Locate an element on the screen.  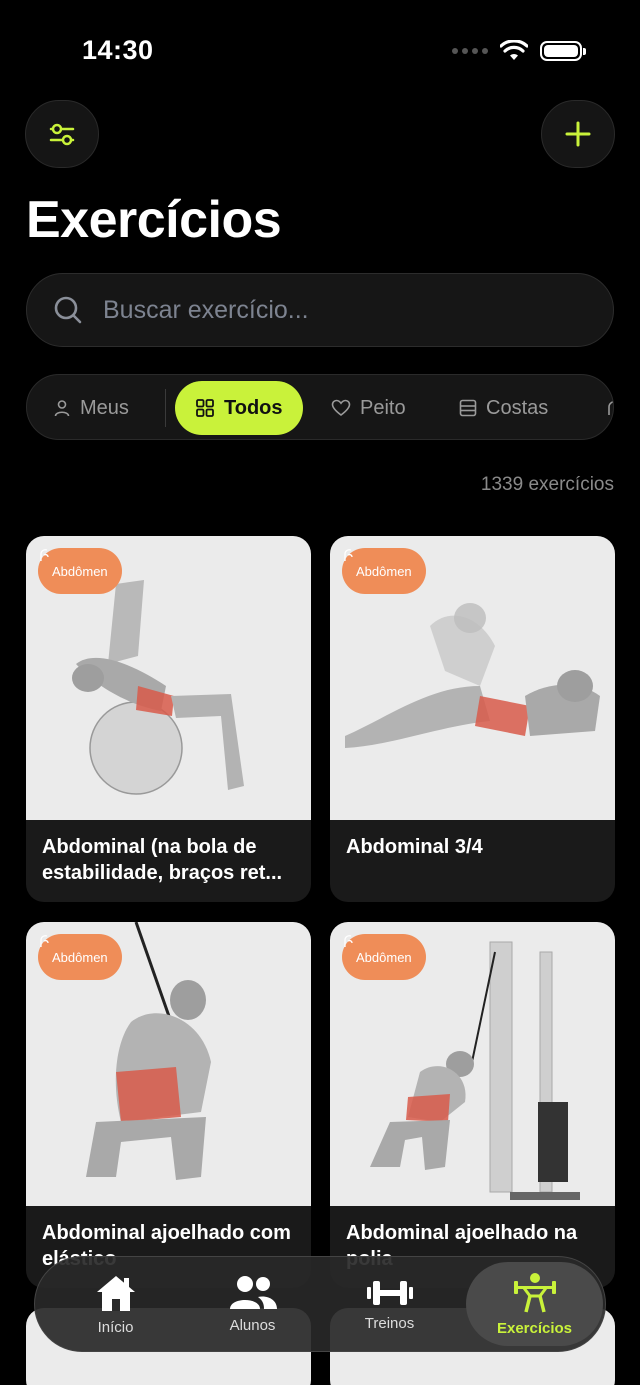
divider is located at coordinates (165, 408).